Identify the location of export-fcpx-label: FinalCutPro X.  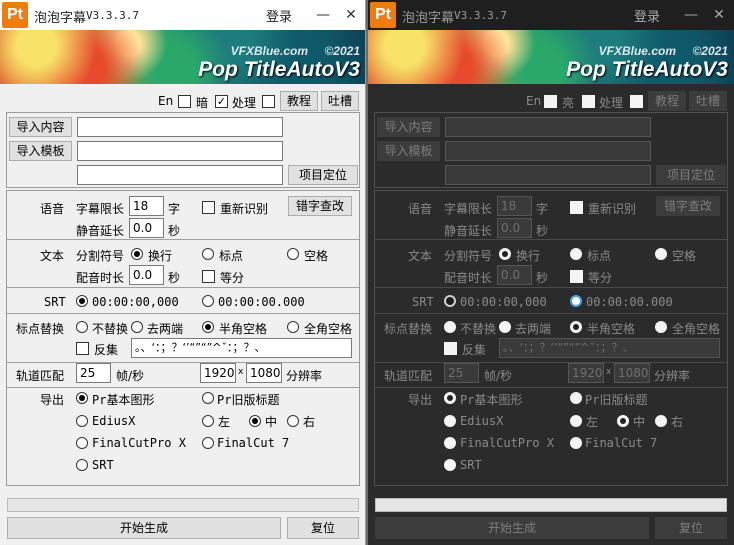
(139, 443).